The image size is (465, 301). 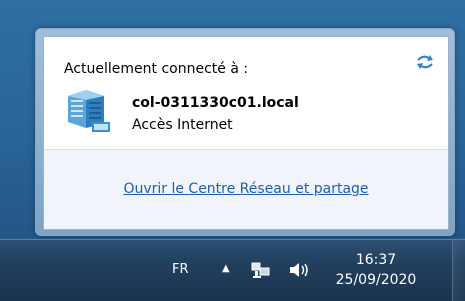 I want to click on network-name: col-0311330c01.local, so click(x=215, y=103).